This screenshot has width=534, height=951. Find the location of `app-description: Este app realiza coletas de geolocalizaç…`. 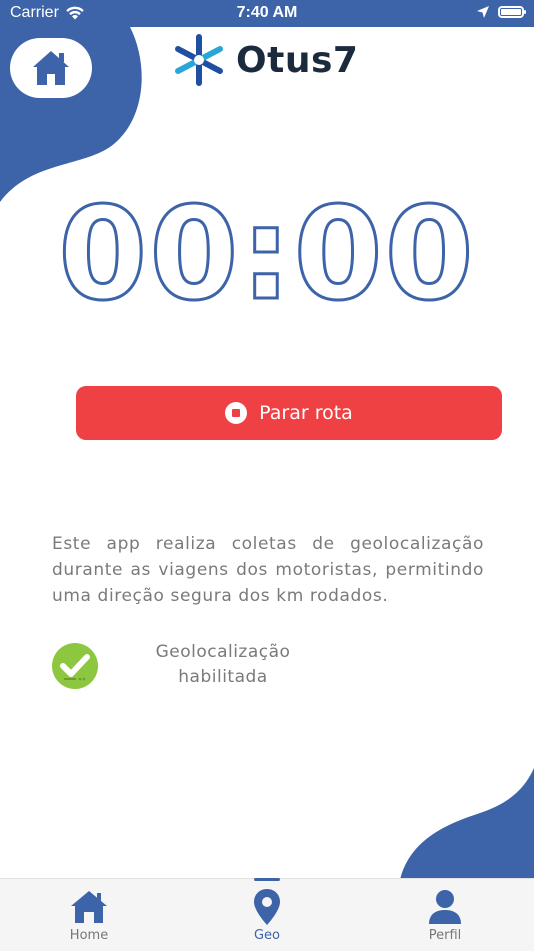

app-description: Este app realiza coletas de geolocalizaç… is located at coordinates (268, 570).